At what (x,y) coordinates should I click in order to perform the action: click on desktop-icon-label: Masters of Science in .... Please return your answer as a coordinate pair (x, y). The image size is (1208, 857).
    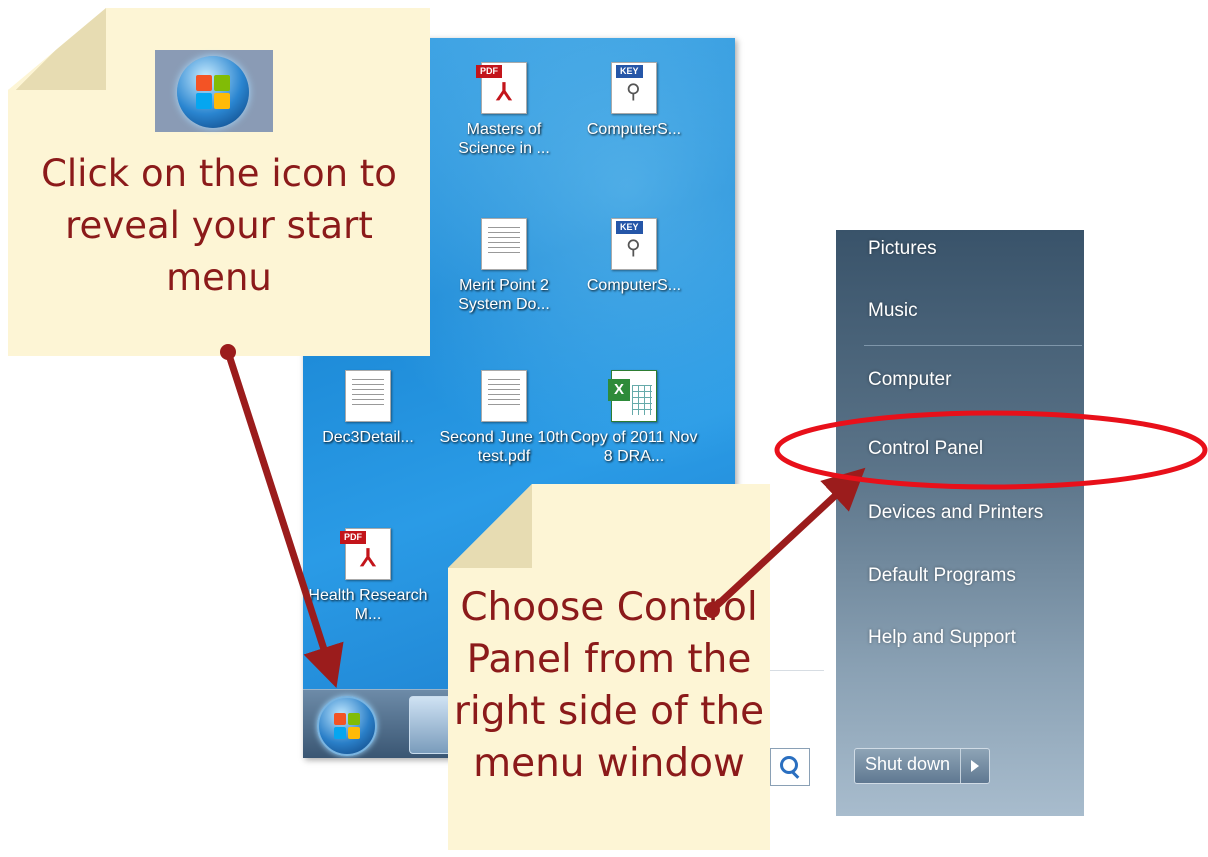
    Looking at the image, I should click on (504, 139).